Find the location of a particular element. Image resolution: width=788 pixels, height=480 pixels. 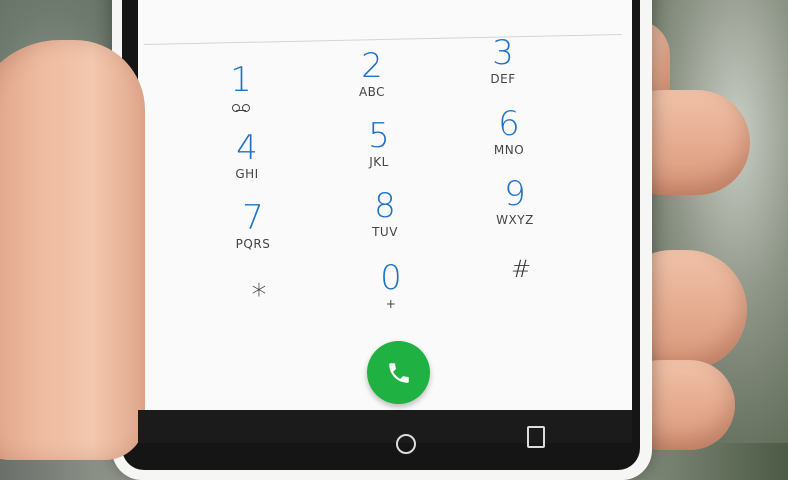

dialpad-key-9: 9 WXYZ is located at coordinates (515, 206).